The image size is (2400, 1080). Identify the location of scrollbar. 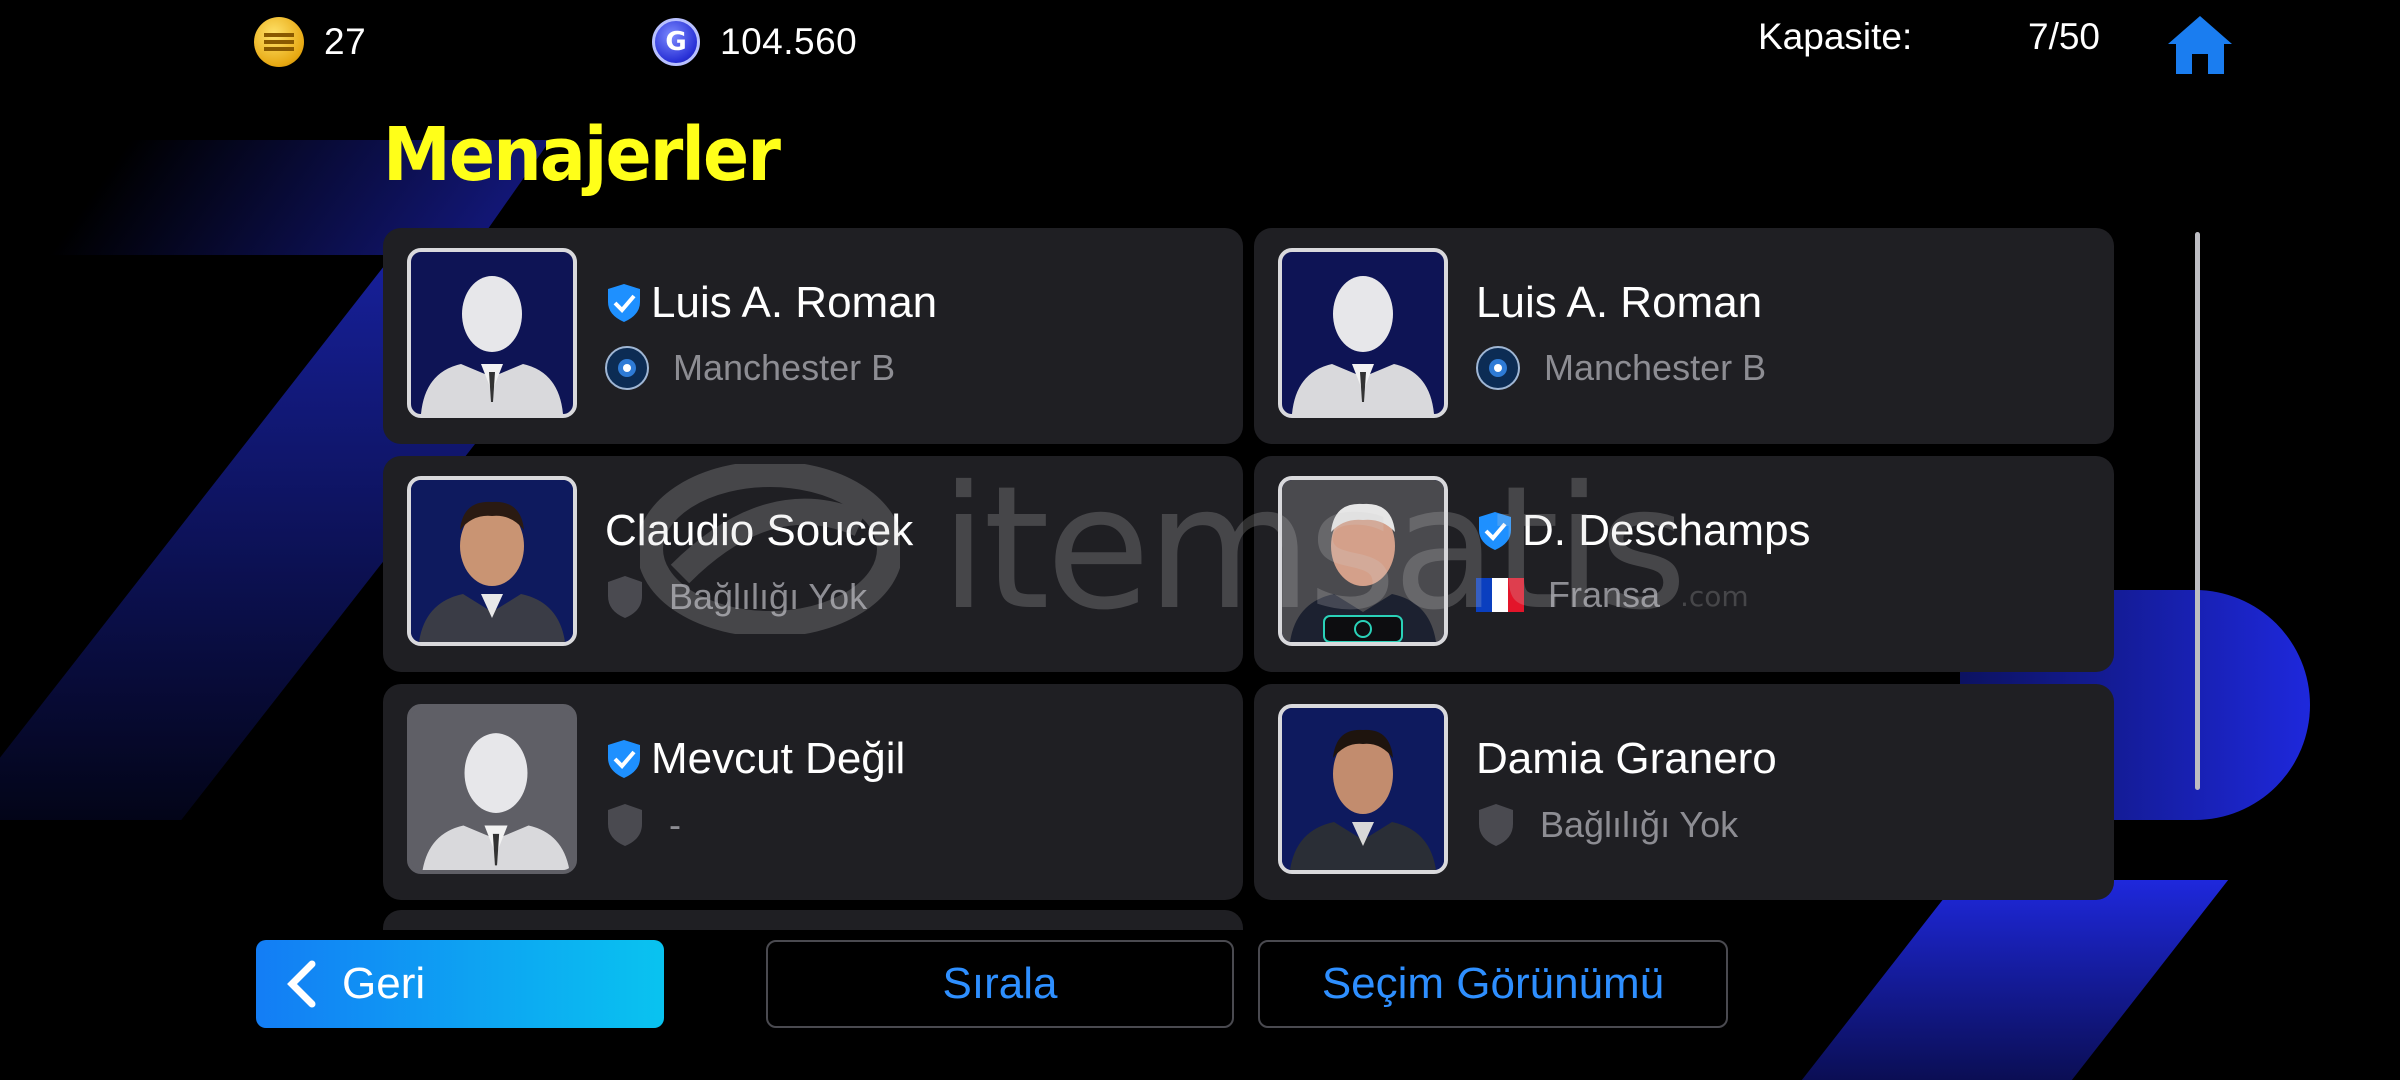
(2197, 511).